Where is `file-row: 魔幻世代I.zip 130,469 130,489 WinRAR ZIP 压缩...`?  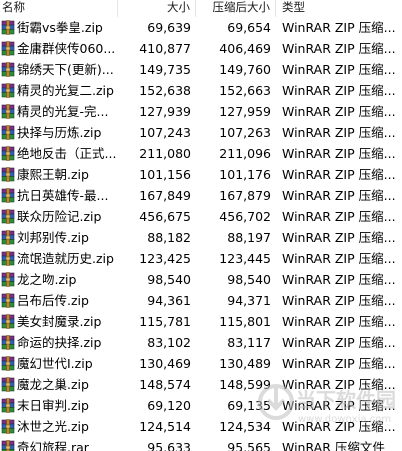
file-row: 魔幻世代I.zip 130,469 130,489 WinRAR ZIP 压缩... is located at coordinates (201, 363).